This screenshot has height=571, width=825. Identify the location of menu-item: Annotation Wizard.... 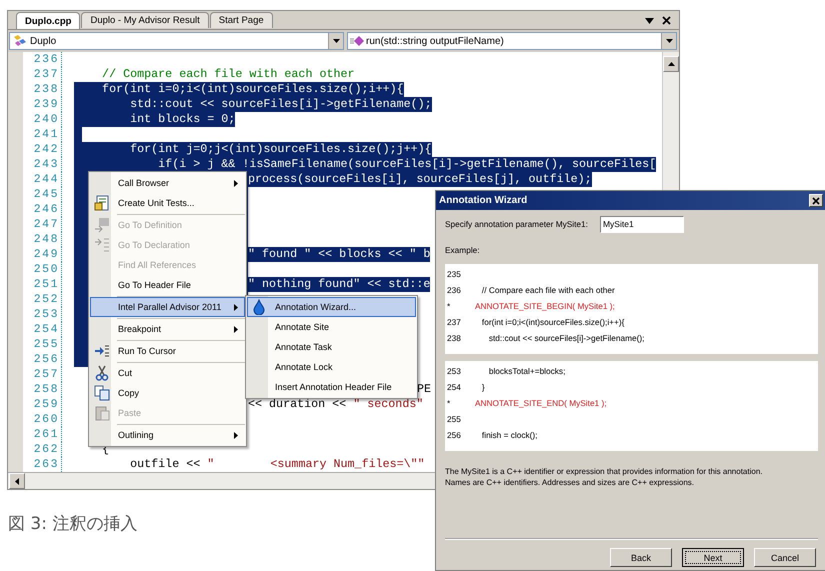
(331, 307).